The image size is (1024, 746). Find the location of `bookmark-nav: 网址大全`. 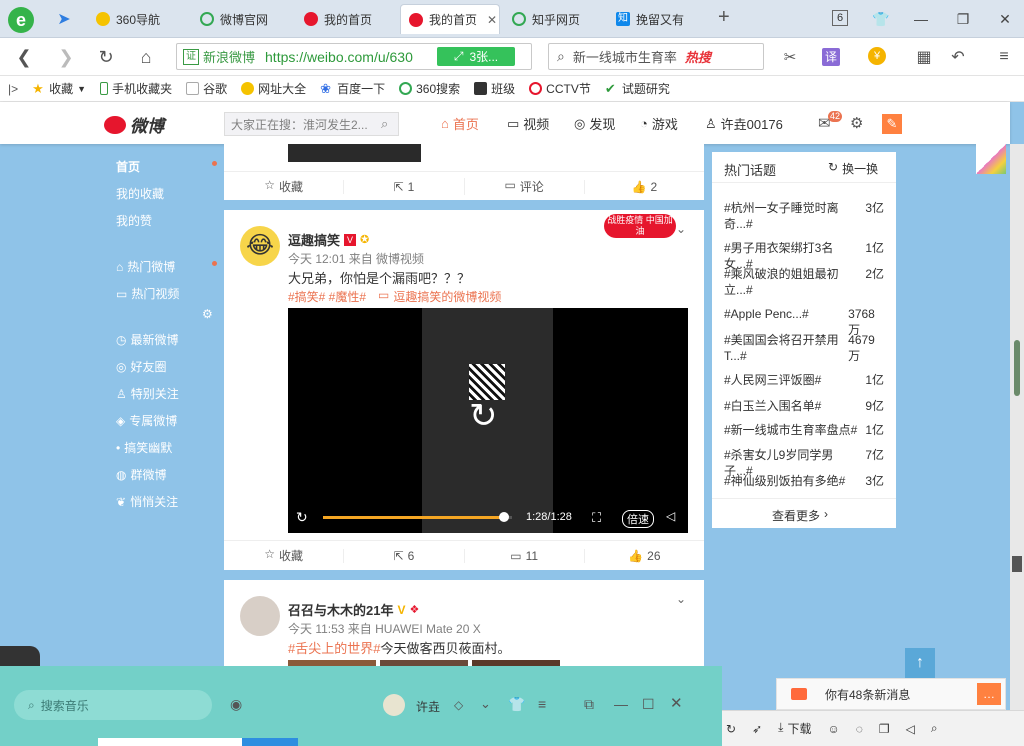

bookmark-nav: 网址大全 is located at coordinates (273, 88).